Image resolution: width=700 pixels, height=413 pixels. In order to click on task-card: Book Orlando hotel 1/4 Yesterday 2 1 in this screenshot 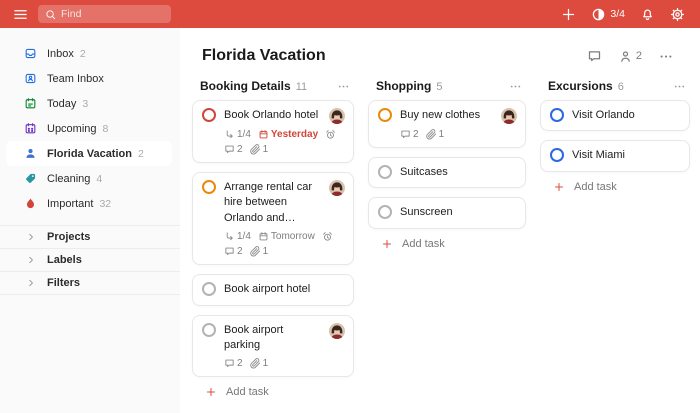, I will do `click(273, 131)`.